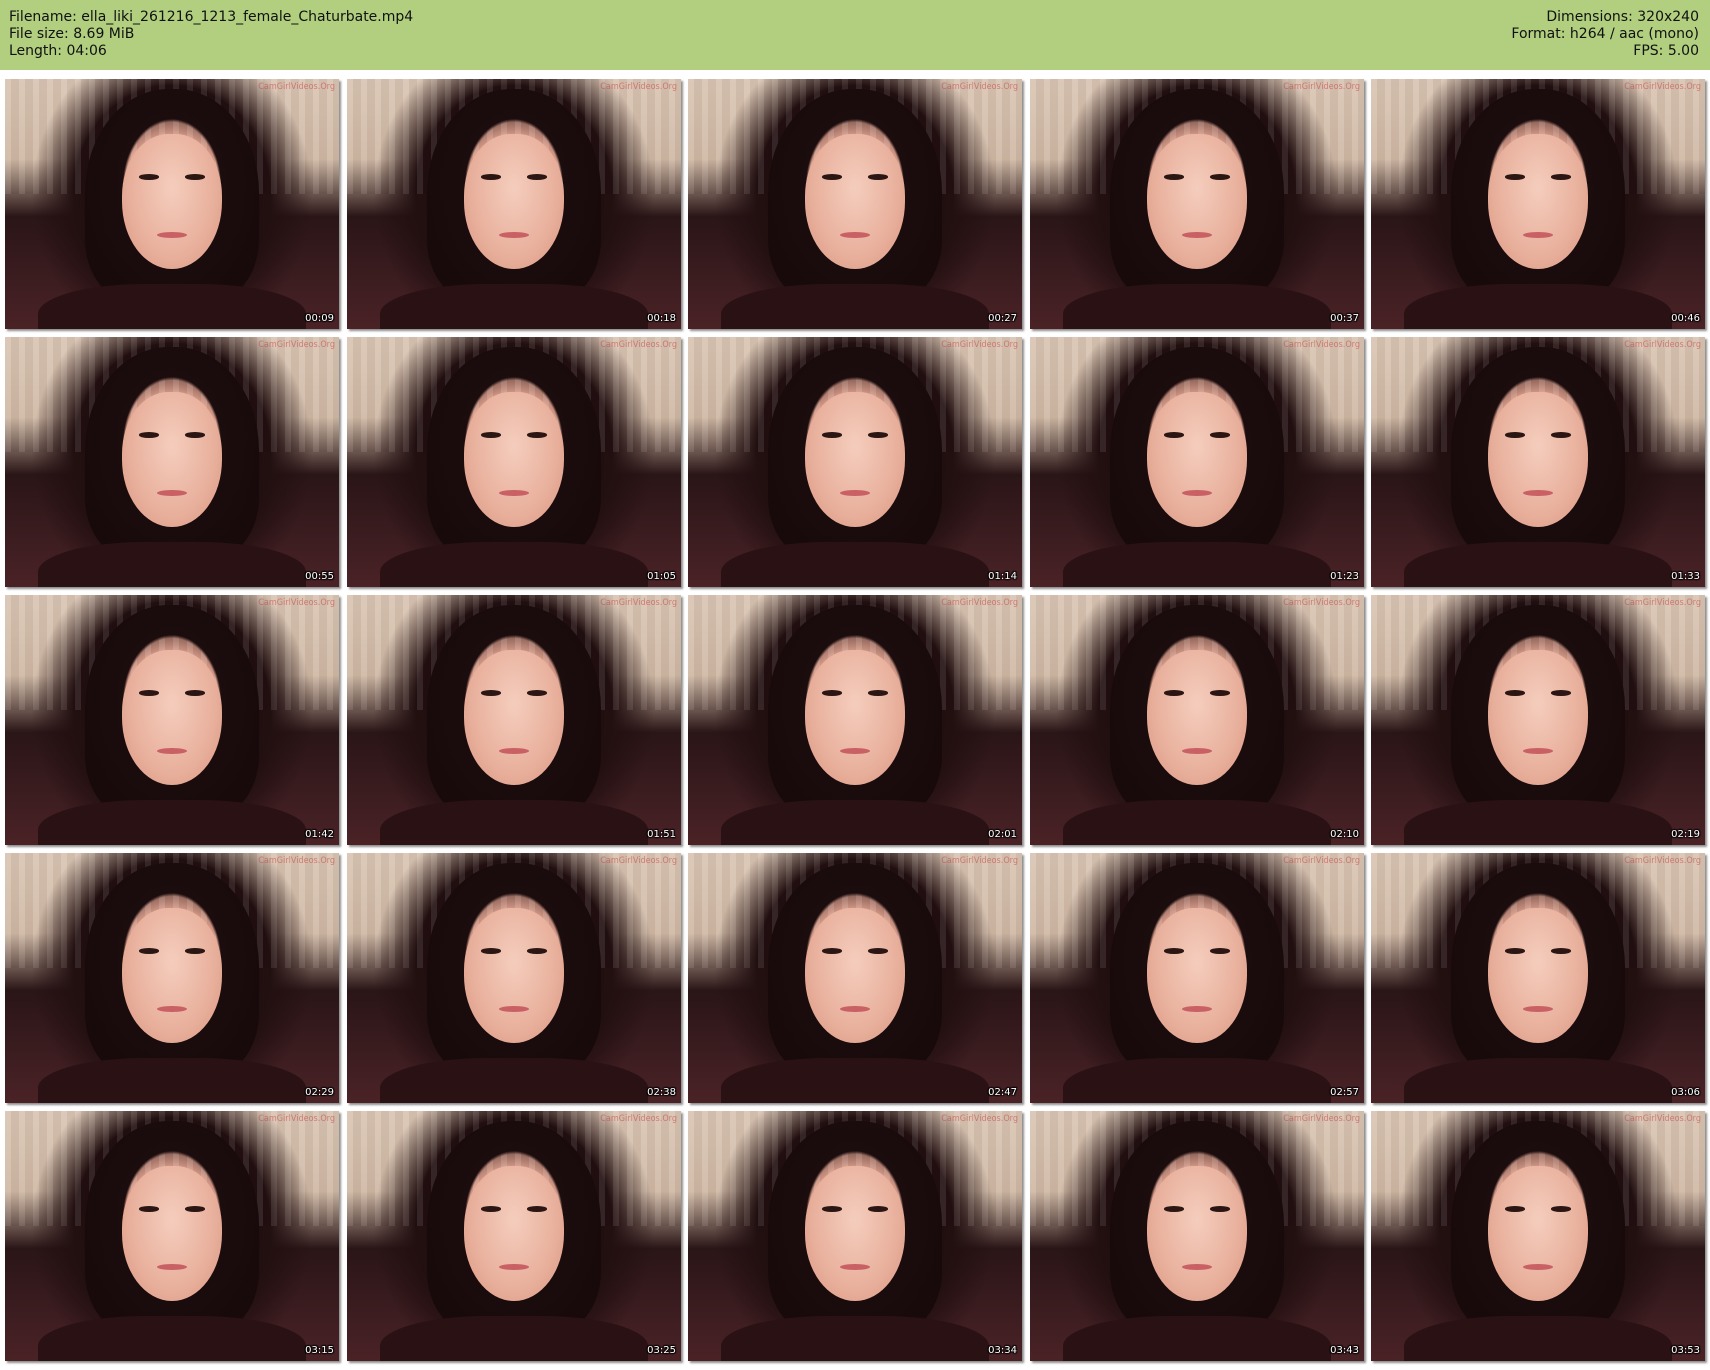  I want to click on thumbnail-timestamp: 03:53, so click(1685, 1350).